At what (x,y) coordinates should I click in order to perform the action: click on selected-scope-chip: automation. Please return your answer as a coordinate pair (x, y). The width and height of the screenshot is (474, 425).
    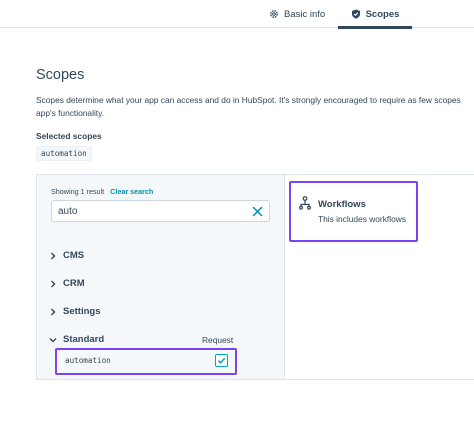
    Looking at the image, I should click on (64, 153).